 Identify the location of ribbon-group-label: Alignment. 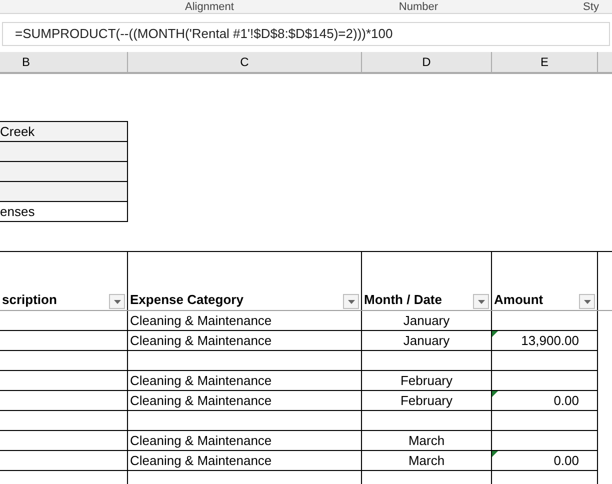
(209, 7).